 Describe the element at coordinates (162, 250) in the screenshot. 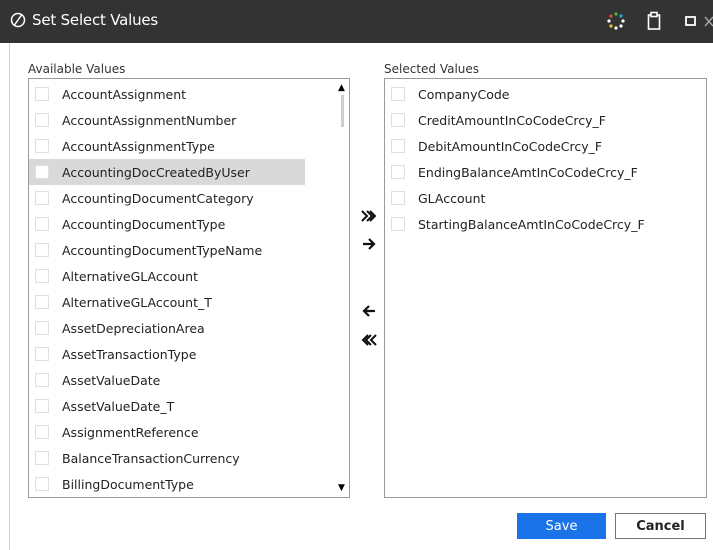

I see `item-label: AccountingDocumentTypeName` at that location.